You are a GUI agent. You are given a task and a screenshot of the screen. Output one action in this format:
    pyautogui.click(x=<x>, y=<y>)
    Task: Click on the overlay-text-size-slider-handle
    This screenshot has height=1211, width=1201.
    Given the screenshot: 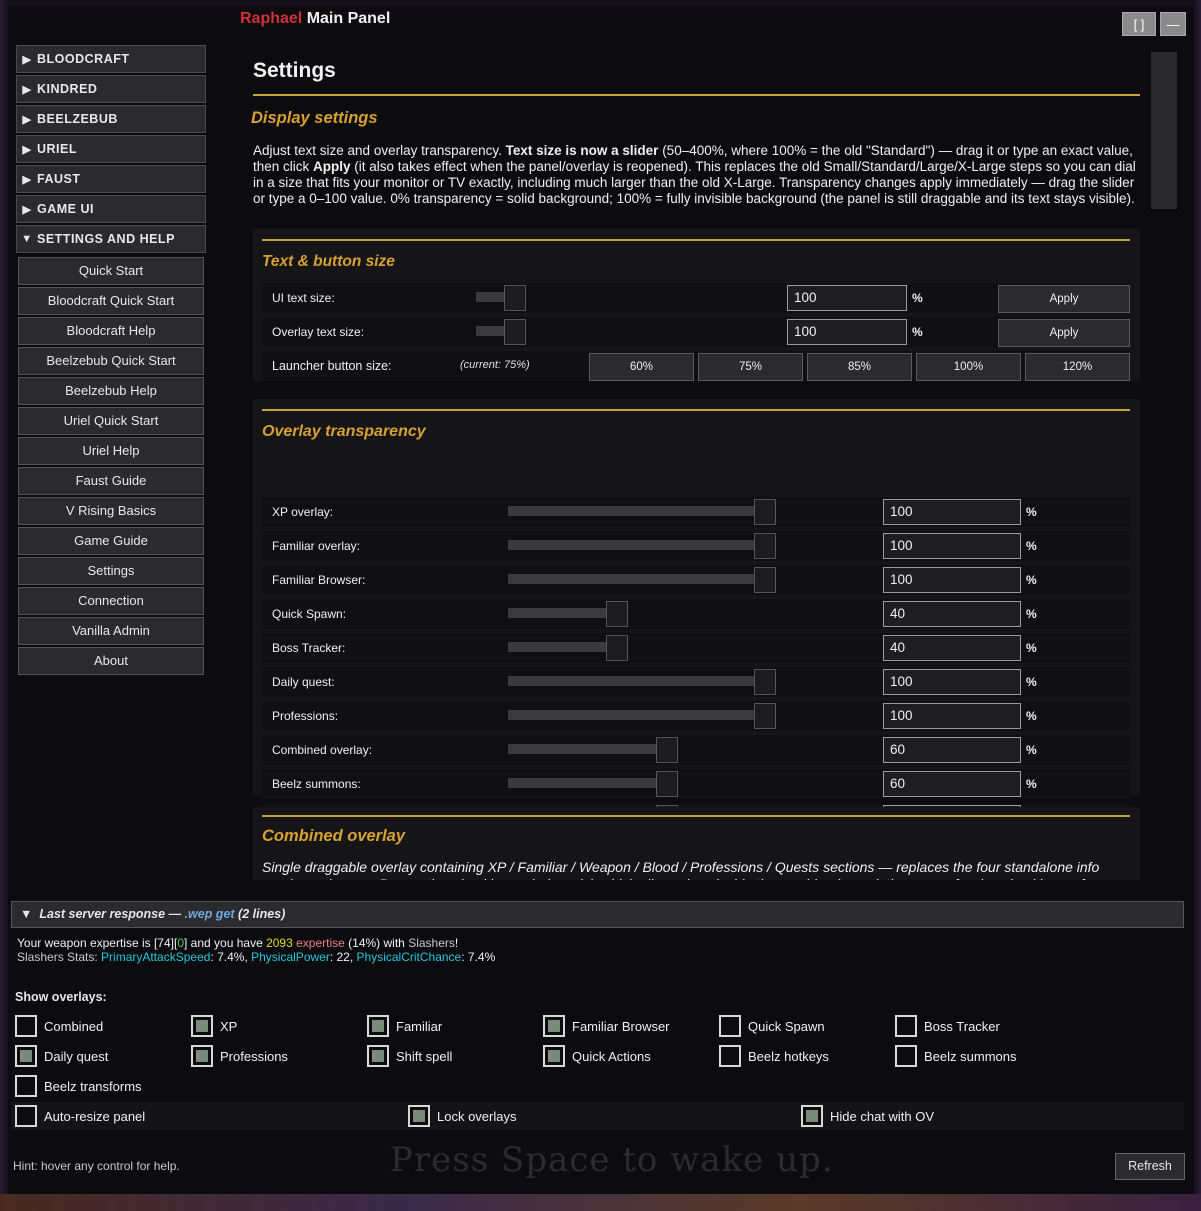 What is the action you would take?
    pyautogui.click(x=515, y=332)
    